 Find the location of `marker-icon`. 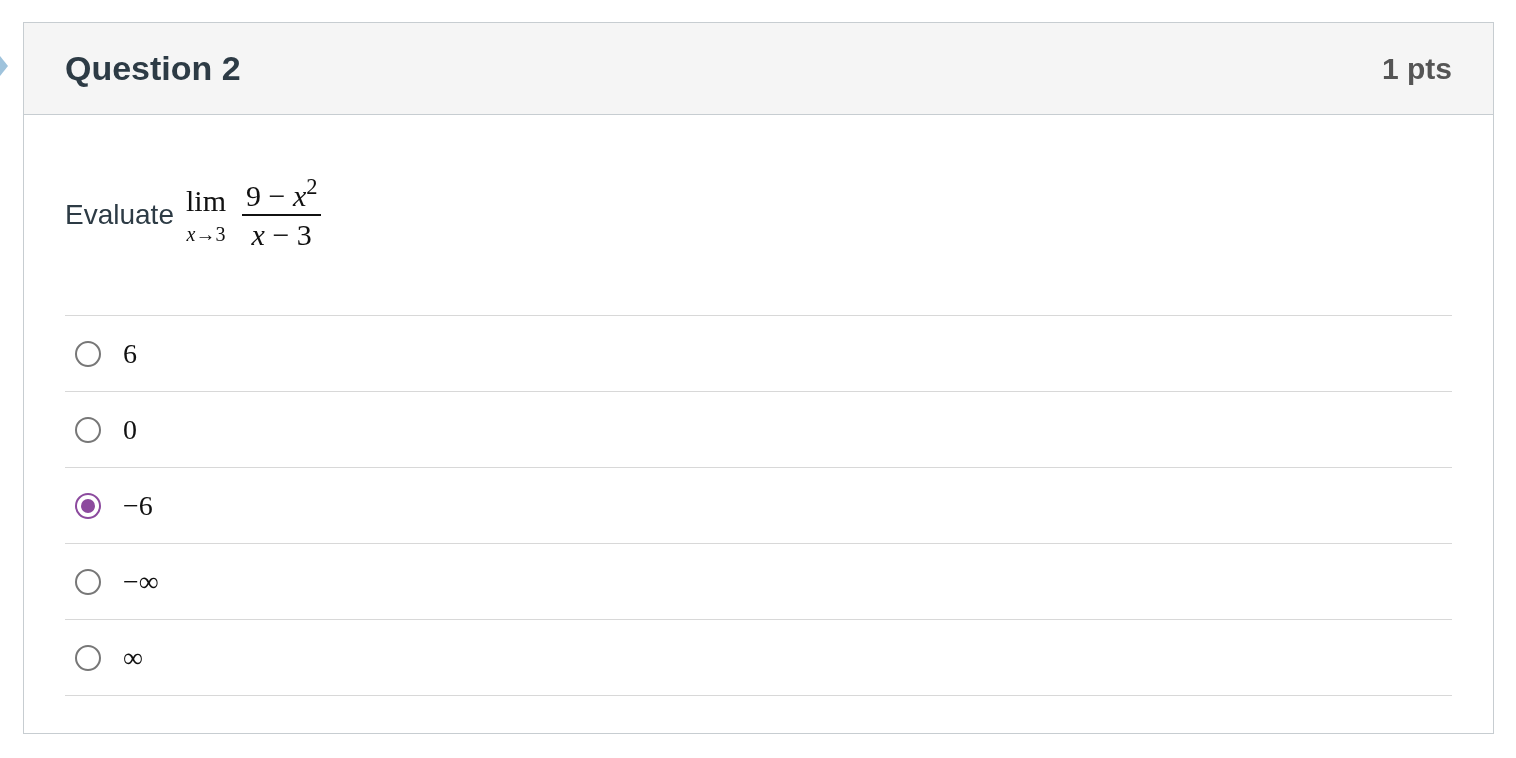

marker-icon is located at coordinates (4, 66).